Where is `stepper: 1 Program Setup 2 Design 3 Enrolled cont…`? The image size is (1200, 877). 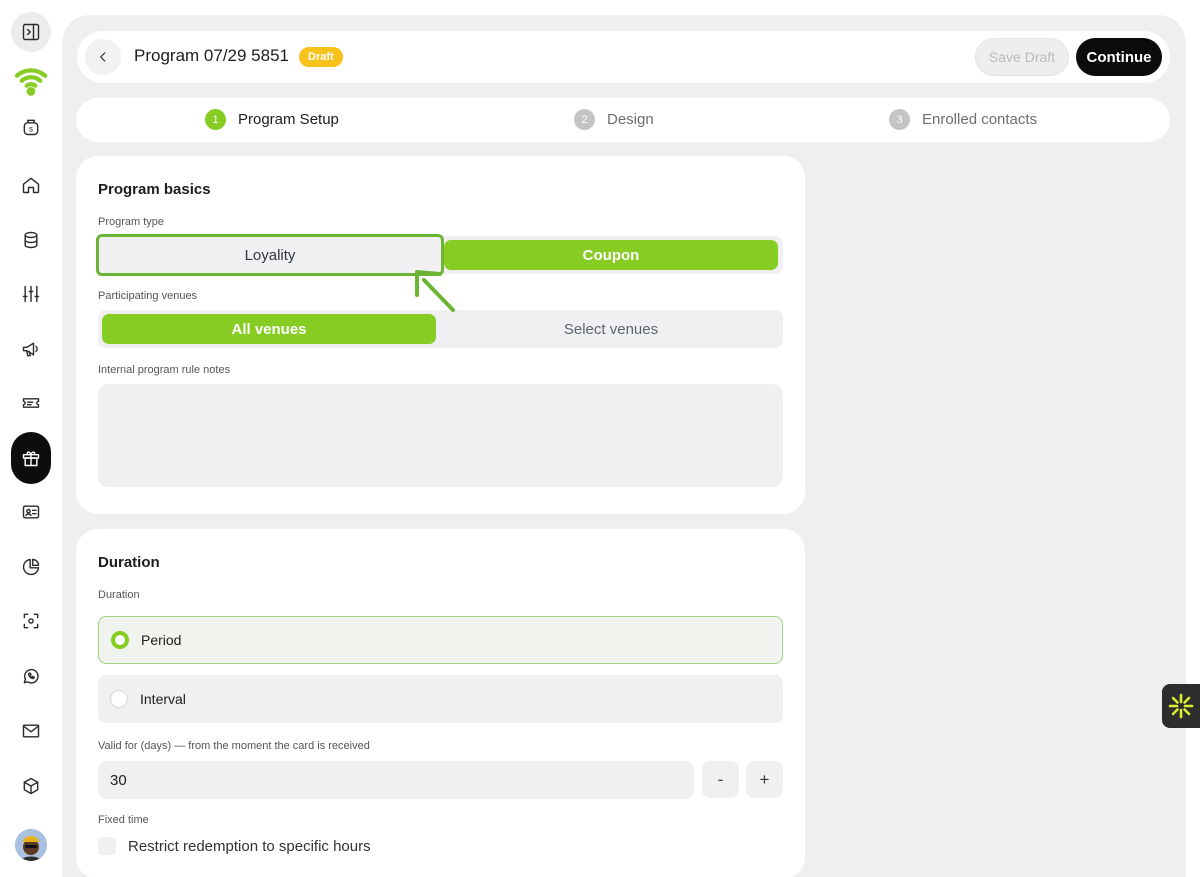 stepper: 1 Program Setup 2 Design 3 Enrolled cont… is located at coordinates (623, 120).